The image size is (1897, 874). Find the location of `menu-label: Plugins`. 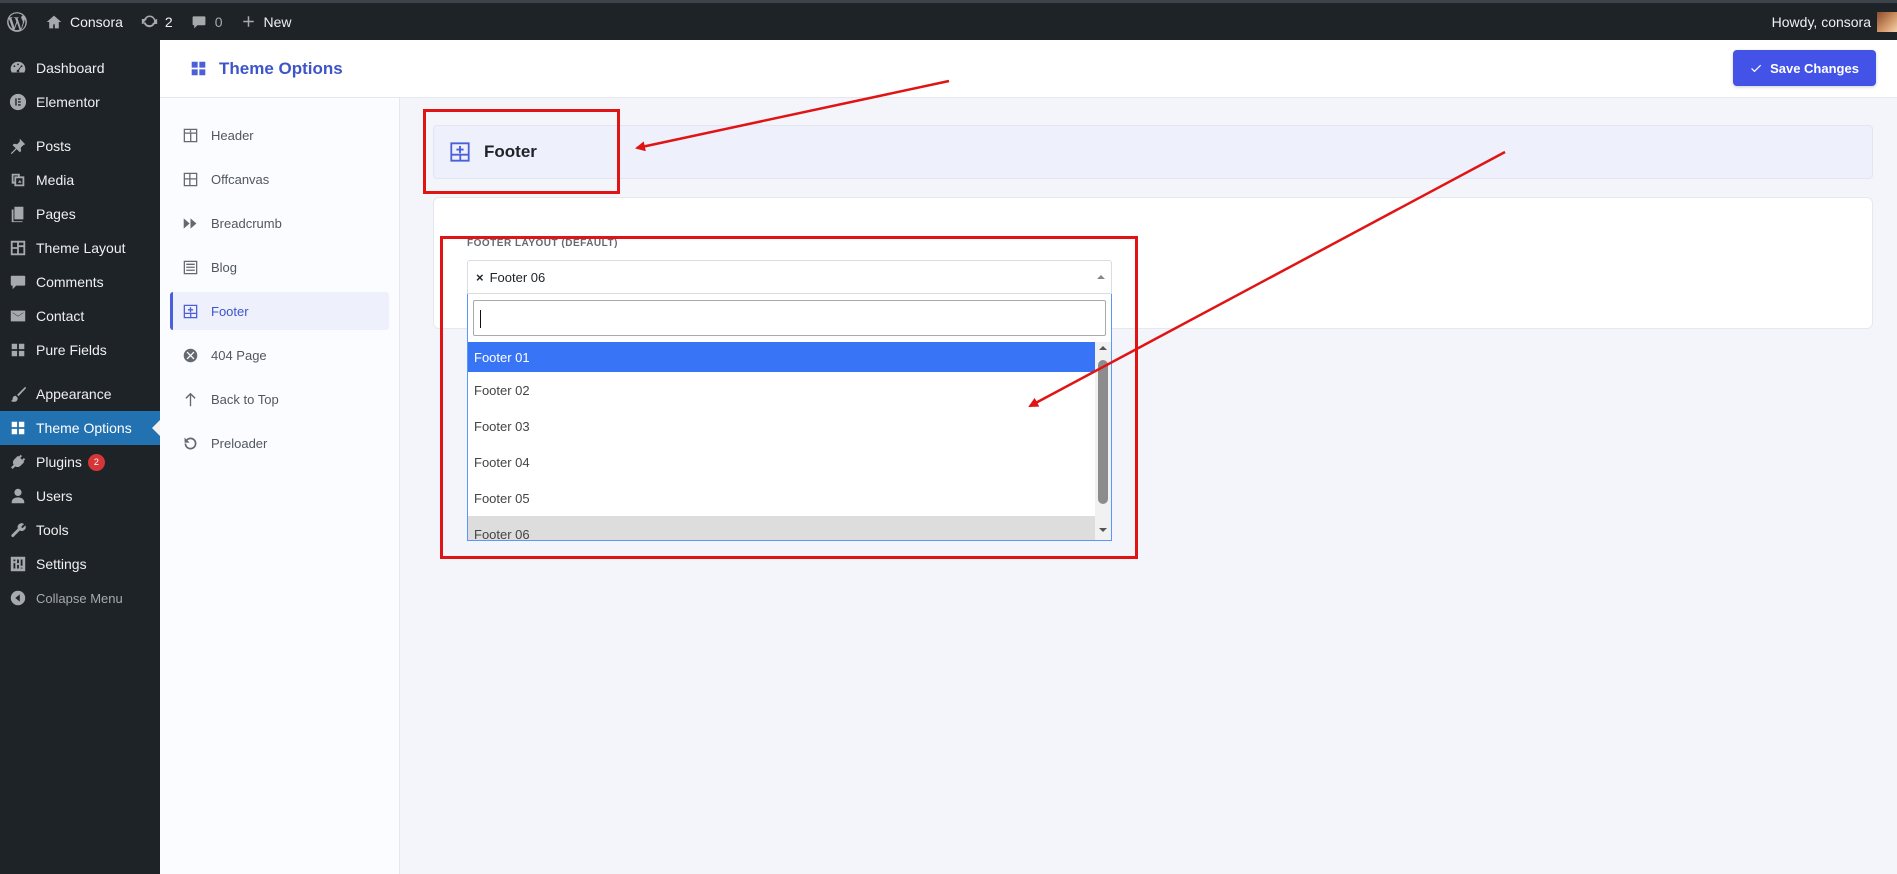

menu-label: Plugins is located at coordinates (59, 462).